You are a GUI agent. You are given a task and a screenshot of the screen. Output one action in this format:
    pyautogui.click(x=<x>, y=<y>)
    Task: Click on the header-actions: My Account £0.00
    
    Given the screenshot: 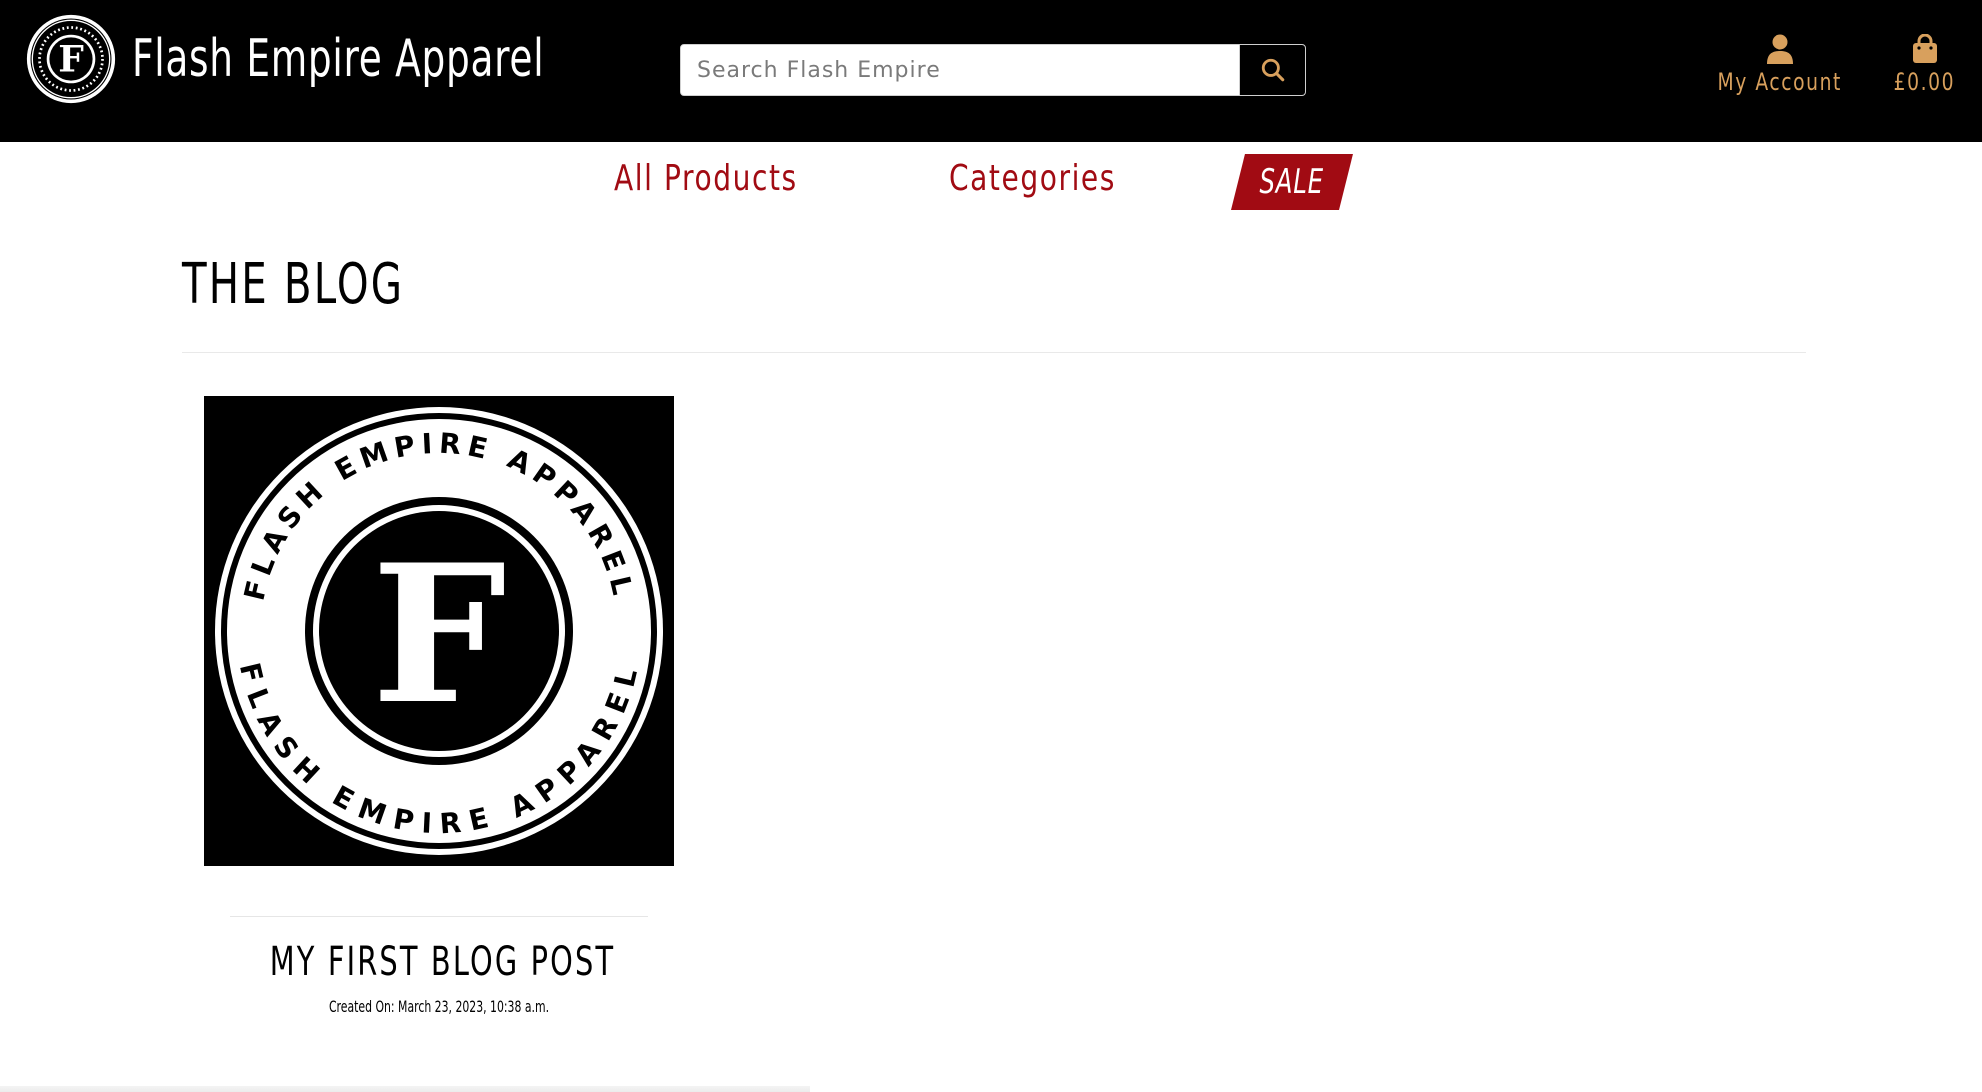 What is the action you would take?
    pyautogui.click(x=1832, y=65)
    